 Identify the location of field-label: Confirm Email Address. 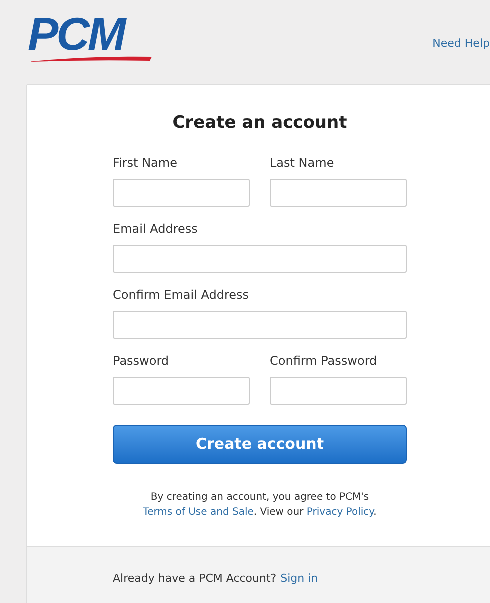
(181, 294).